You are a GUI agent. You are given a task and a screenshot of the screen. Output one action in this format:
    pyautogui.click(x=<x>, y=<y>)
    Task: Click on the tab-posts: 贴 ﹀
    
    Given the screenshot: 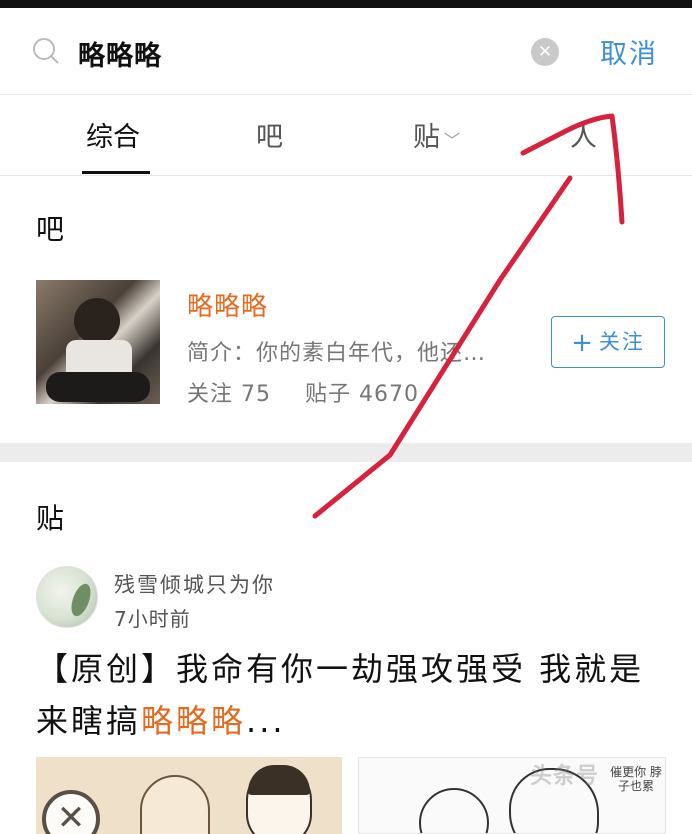 What is the action you would take?
    pyautogui.click(x=436, y=134)
    